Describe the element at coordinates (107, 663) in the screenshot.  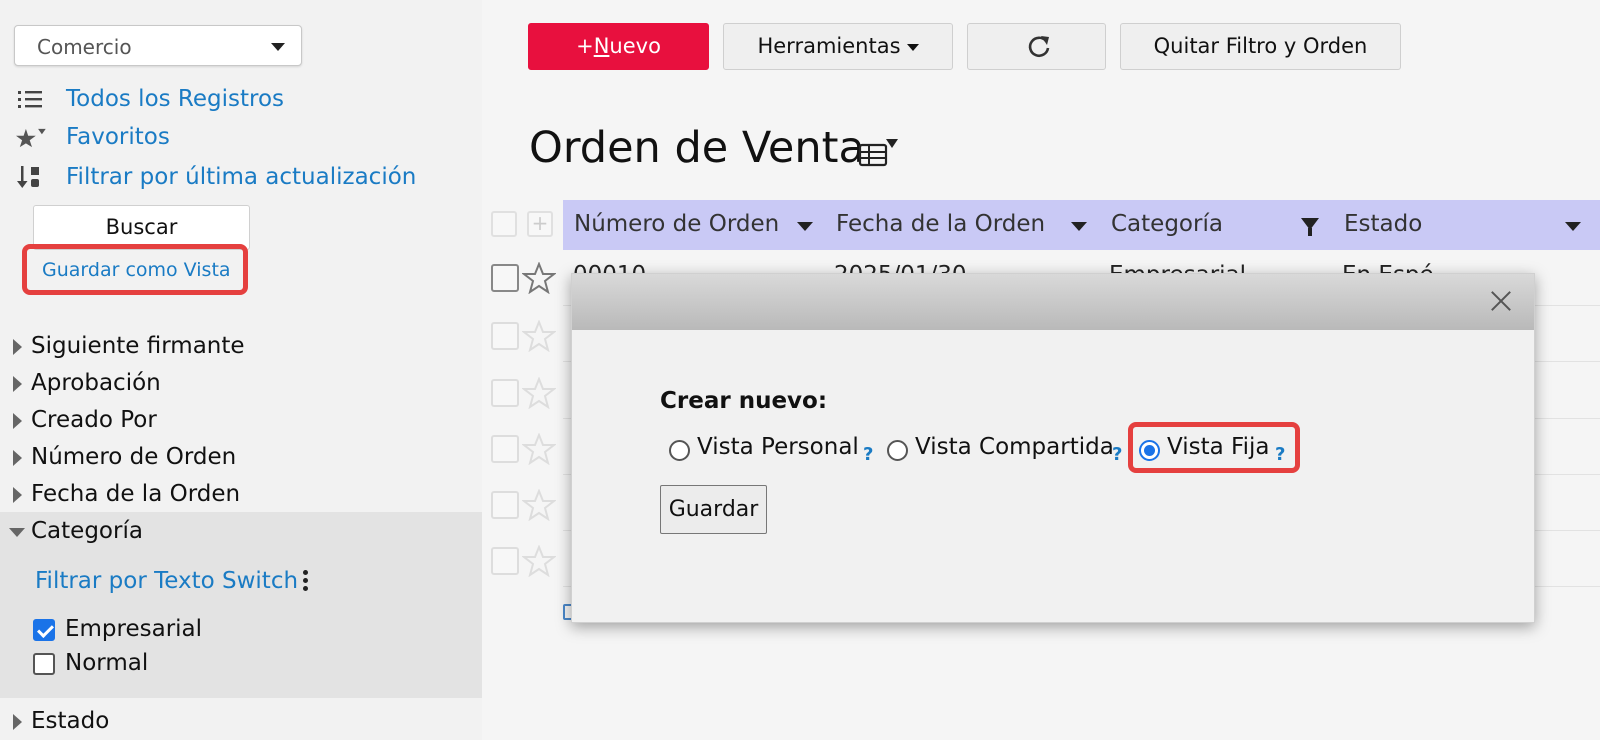
I see `option-label: Normal` at that location.